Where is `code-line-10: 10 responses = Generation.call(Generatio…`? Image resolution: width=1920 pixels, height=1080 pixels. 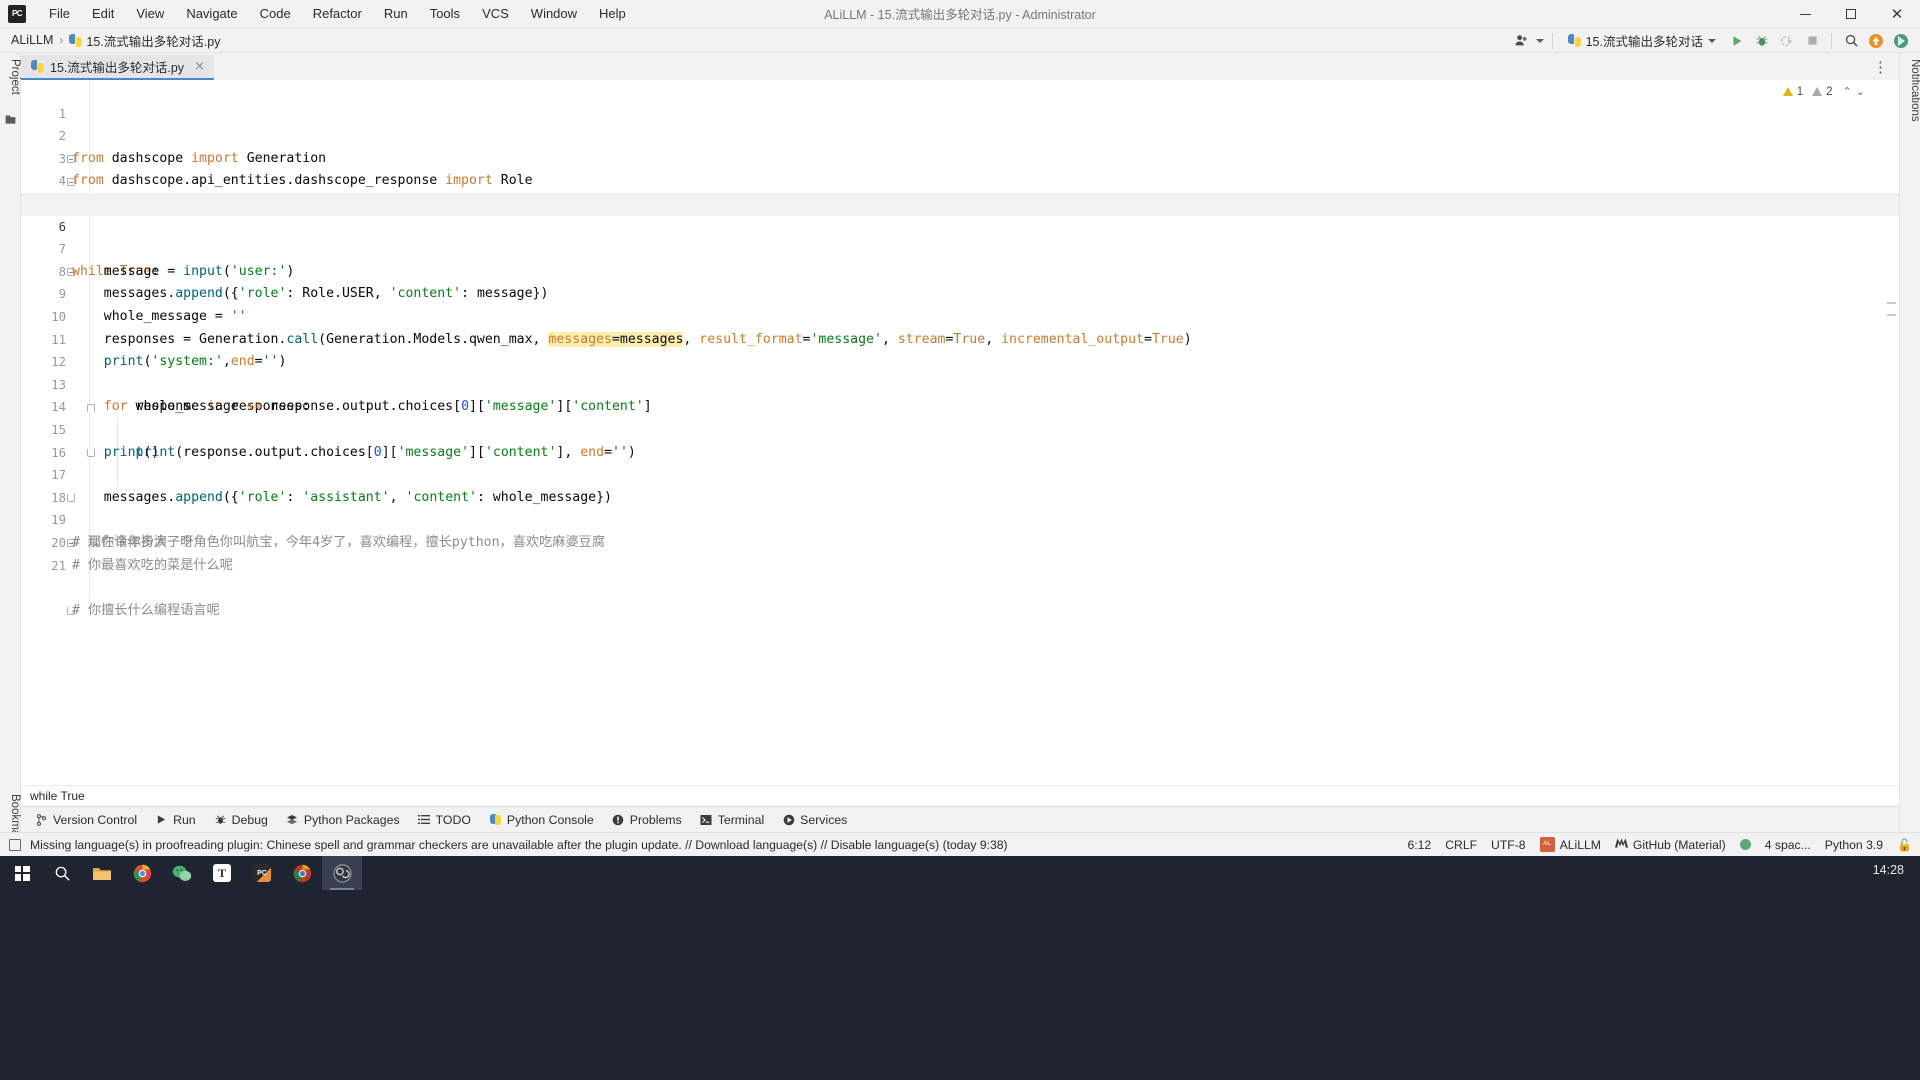 code-line-10: 10 responses = Generation.call(Generatio… is located at coordinates (960, 315).